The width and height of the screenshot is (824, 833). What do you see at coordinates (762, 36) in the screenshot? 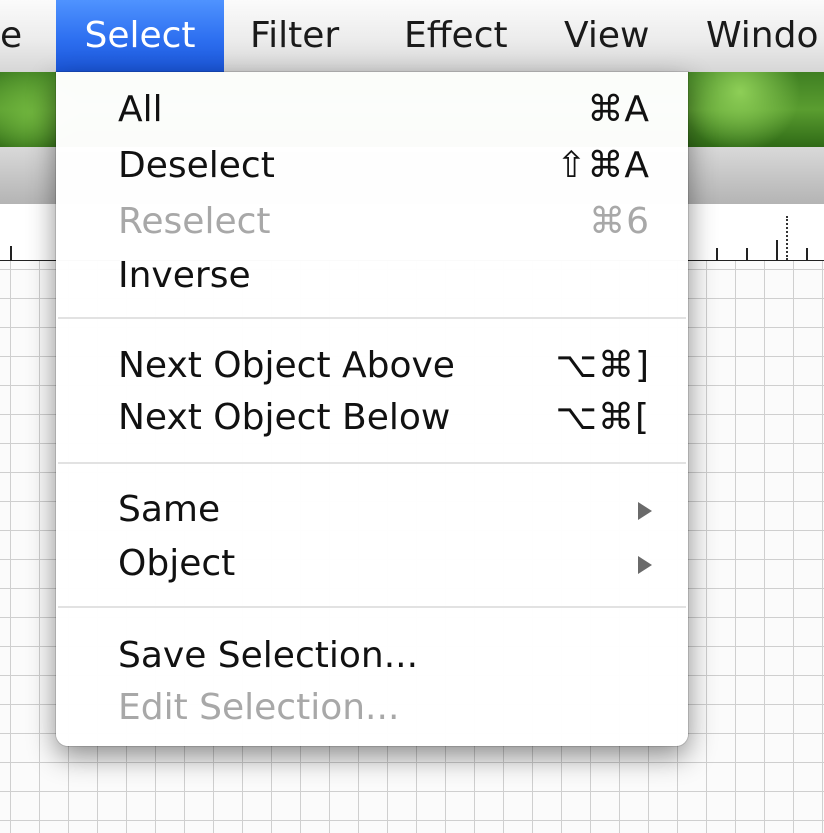
I see `menu-window: Windo` at bounding box center [762, 36].